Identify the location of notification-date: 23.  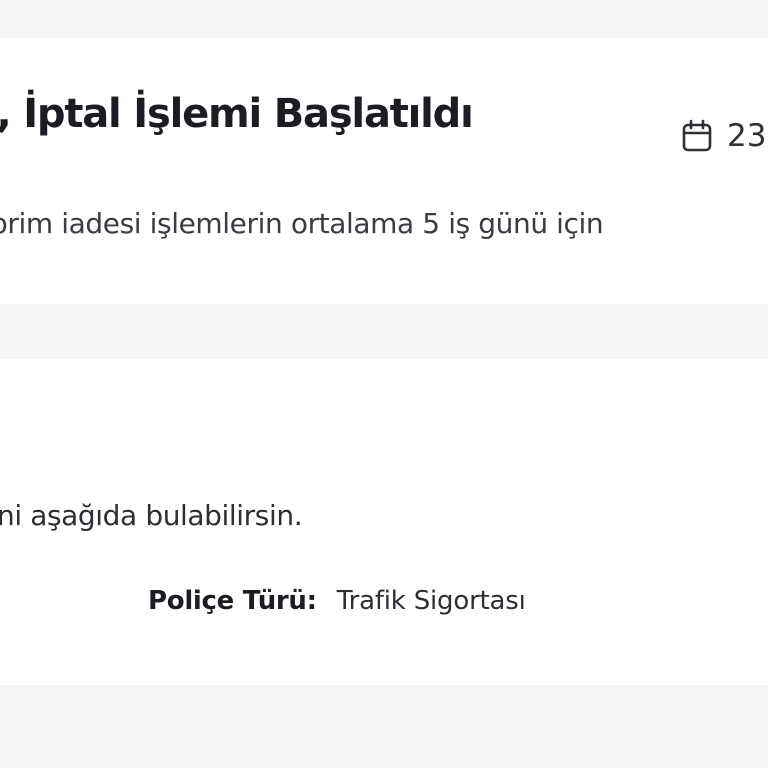
(723, 136).